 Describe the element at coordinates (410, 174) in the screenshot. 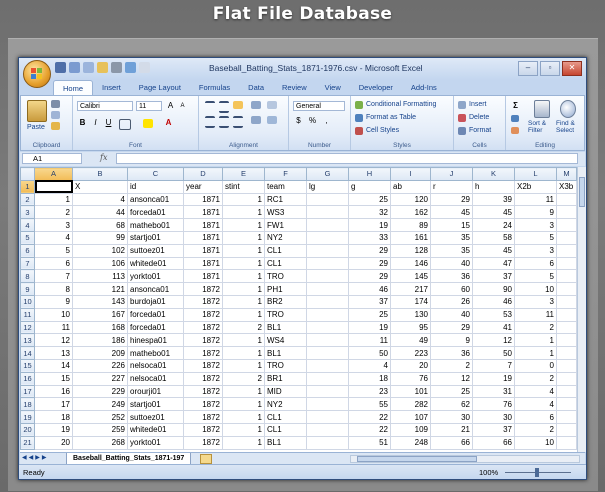

I see `column-header: I` at that location.